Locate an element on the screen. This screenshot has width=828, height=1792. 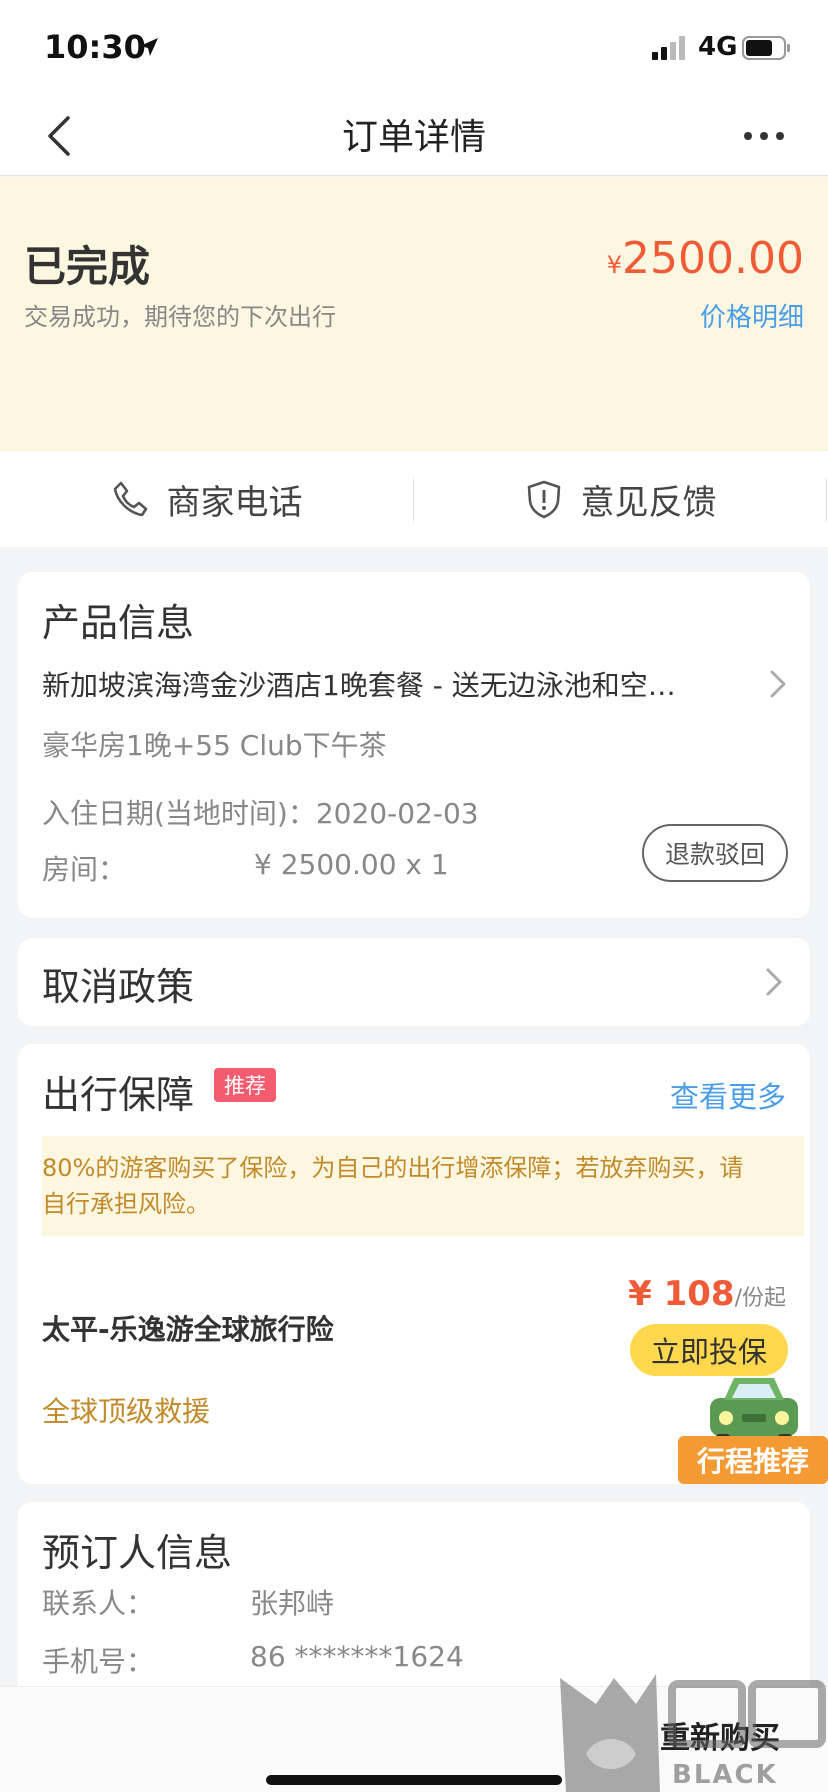
insurance-notice-line: 80%的游客购买了保险，为自己的出行增添保障；若放弃购买，请 is located at coordinates (393, 1168).